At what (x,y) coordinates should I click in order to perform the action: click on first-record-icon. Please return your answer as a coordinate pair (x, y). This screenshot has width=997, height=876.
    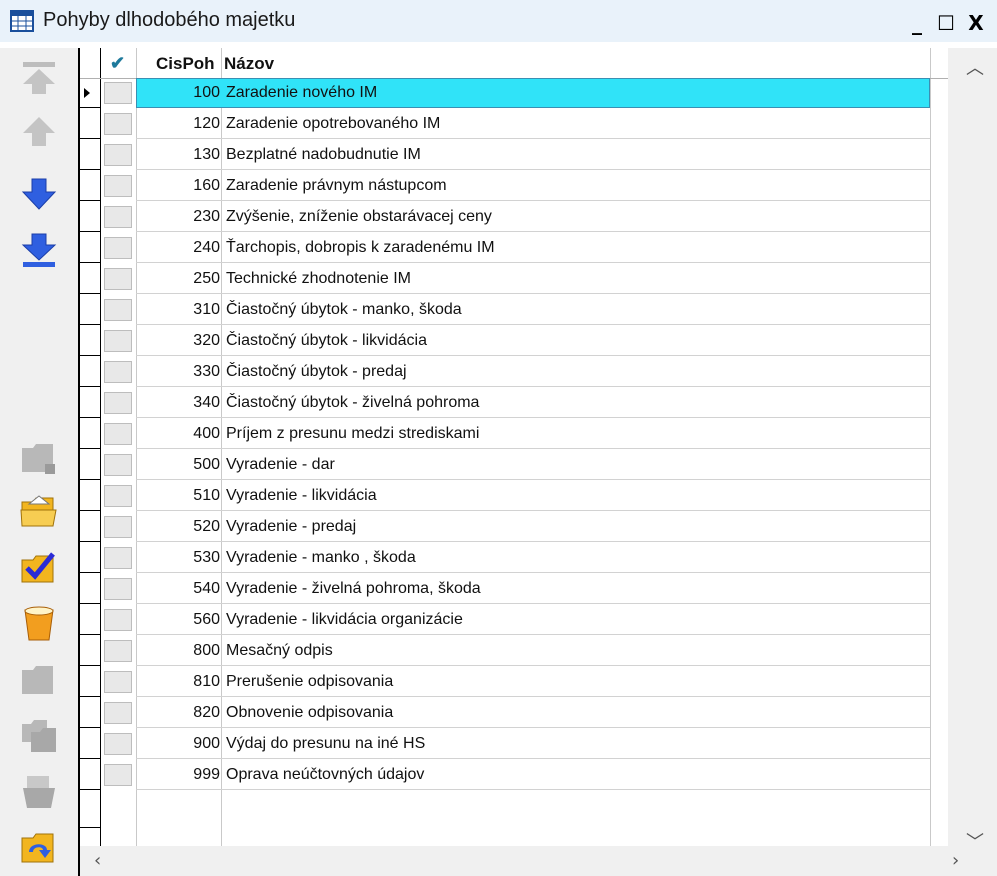
    Looking at the image, I should click on (39, 78).